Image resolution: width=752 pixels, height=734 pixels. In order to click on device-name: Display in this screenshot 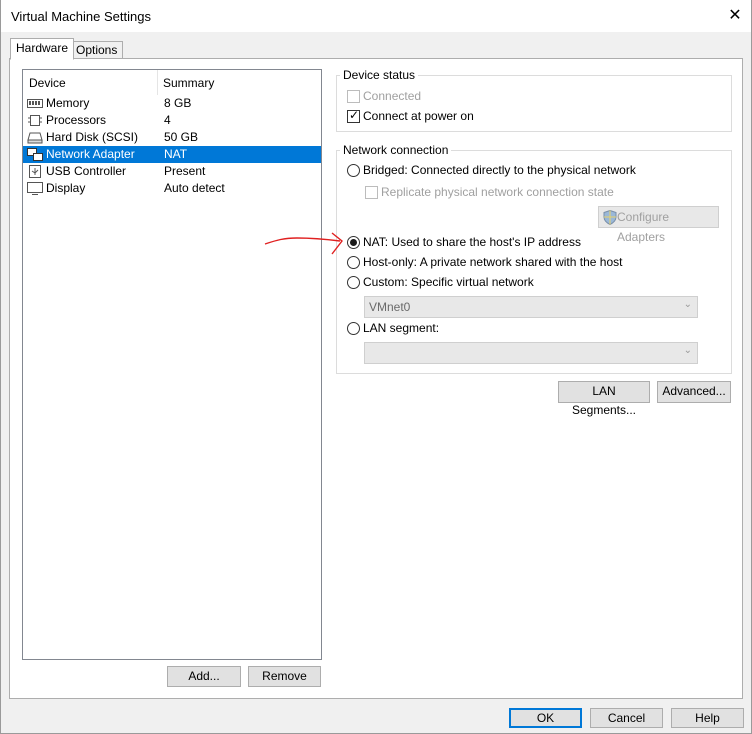, I will do `click(66, 188)`.